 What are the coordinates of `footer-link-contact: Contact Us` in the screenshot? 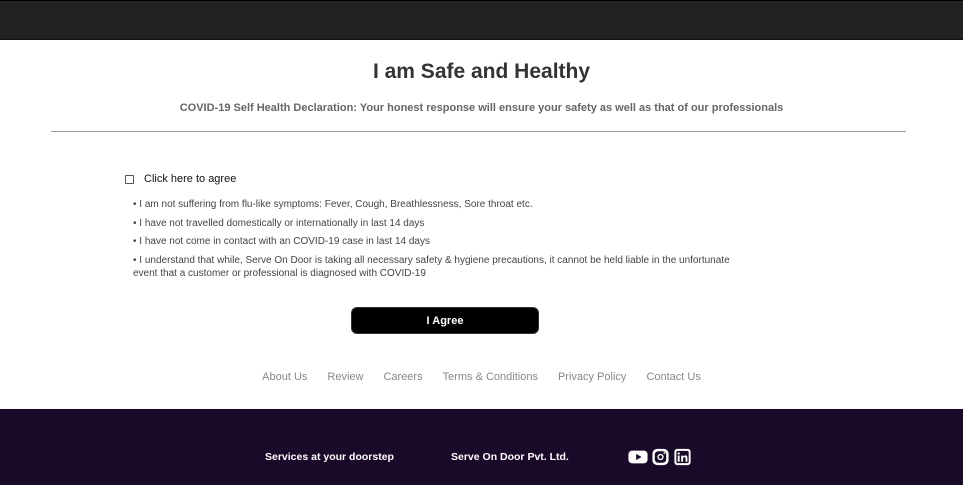 It's located at (673, 377).